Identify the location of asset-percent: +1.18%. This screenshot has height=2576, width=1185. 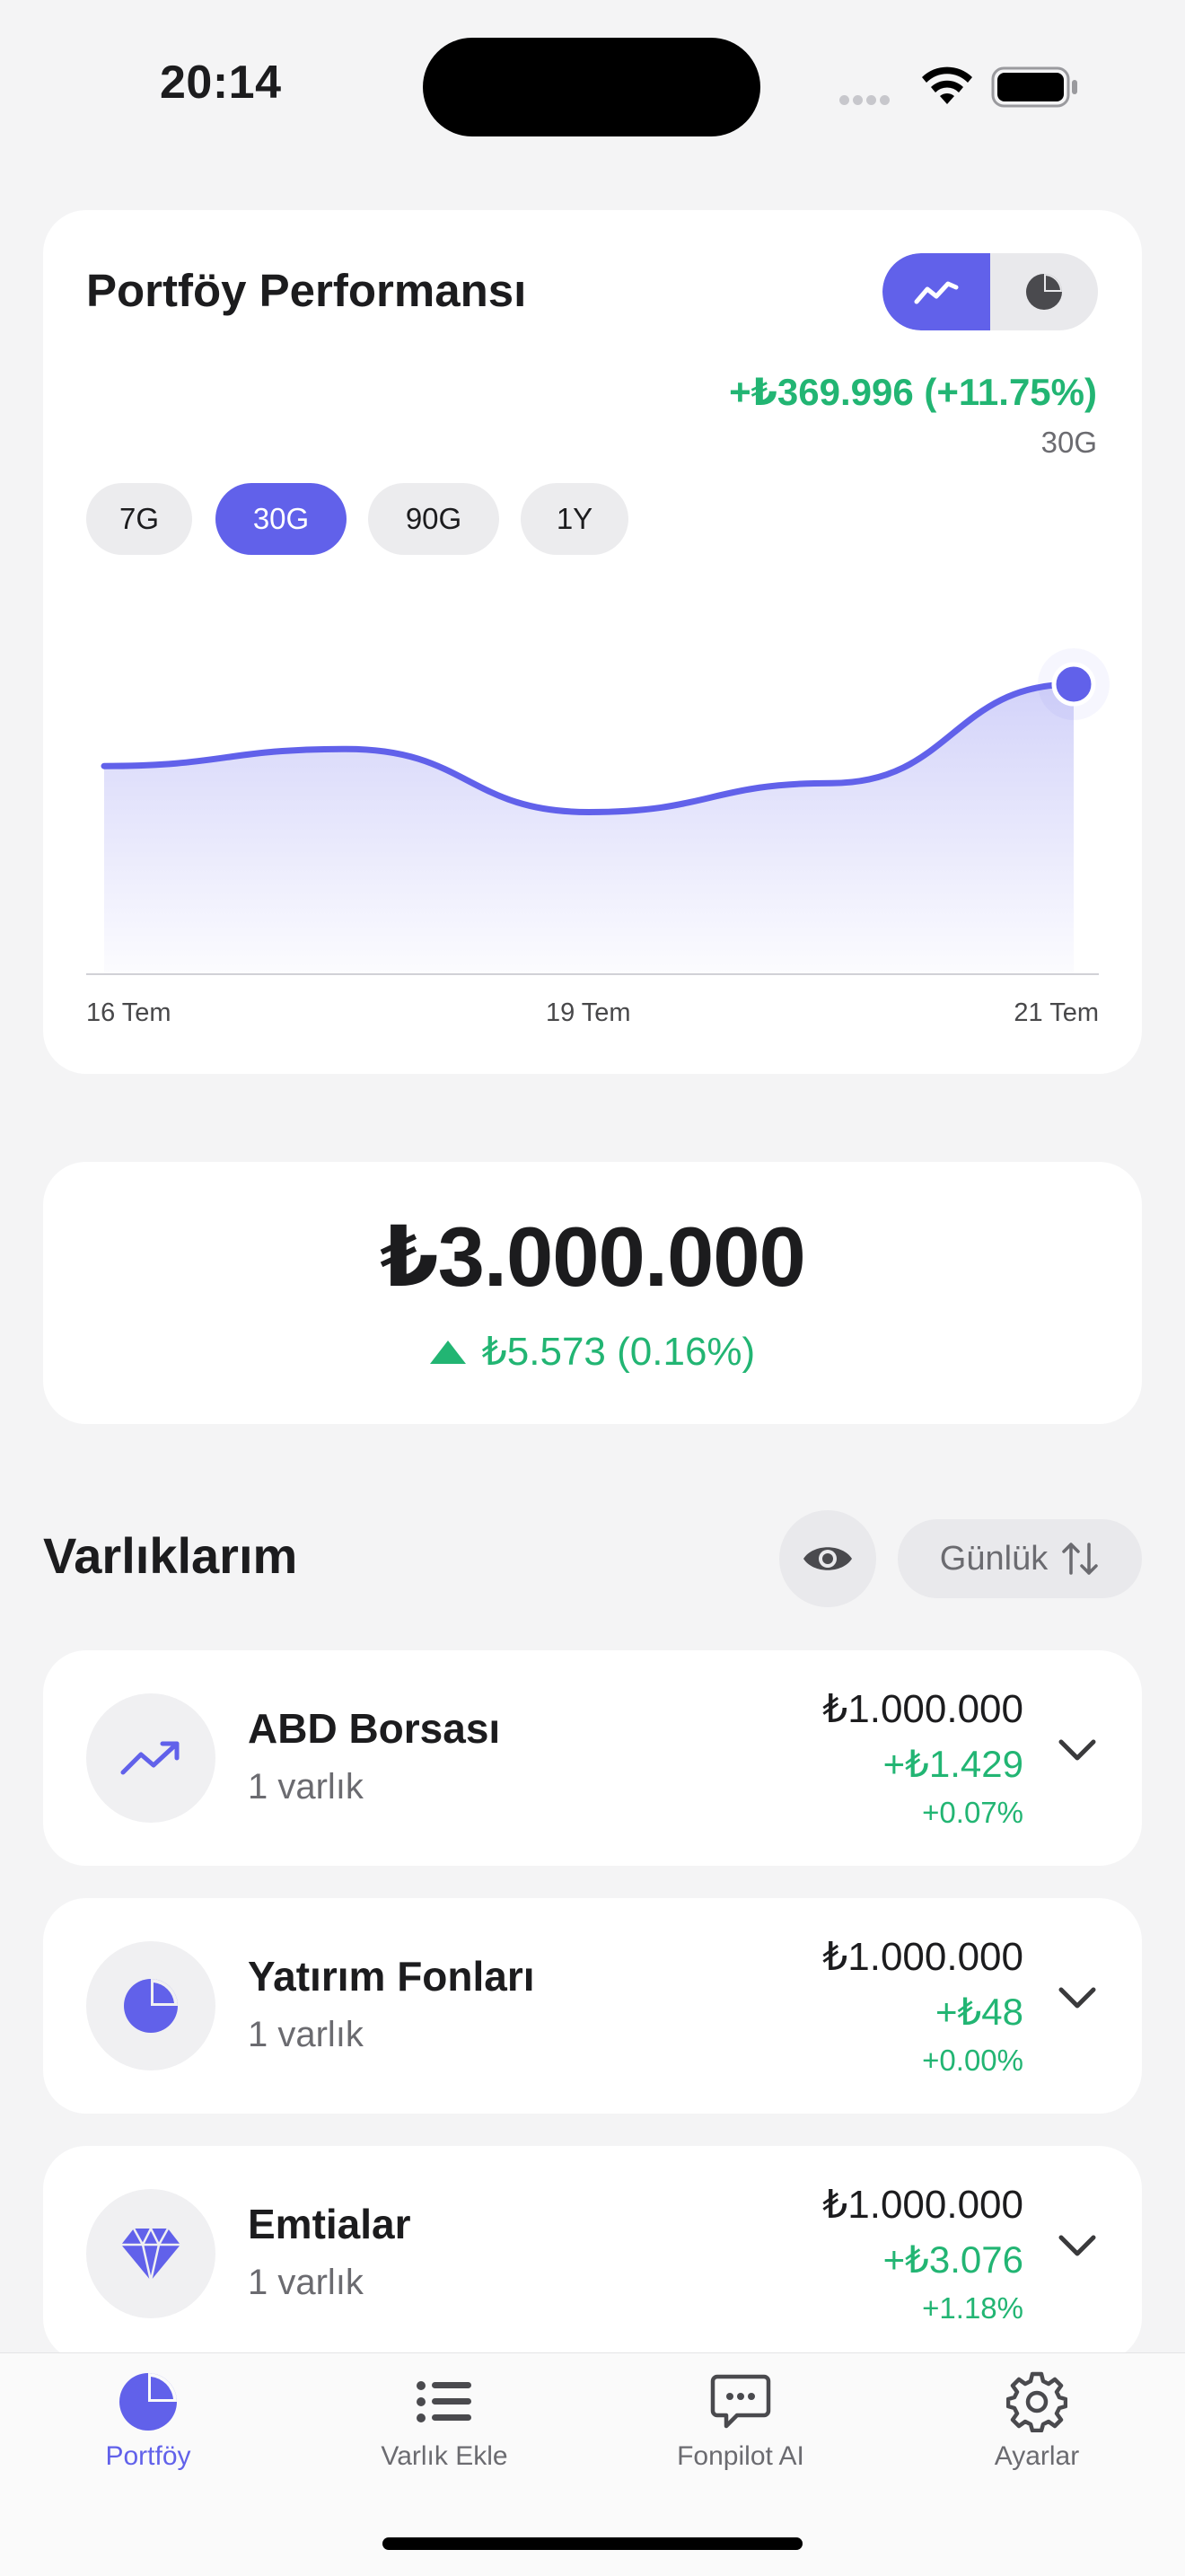
(972, 2308).